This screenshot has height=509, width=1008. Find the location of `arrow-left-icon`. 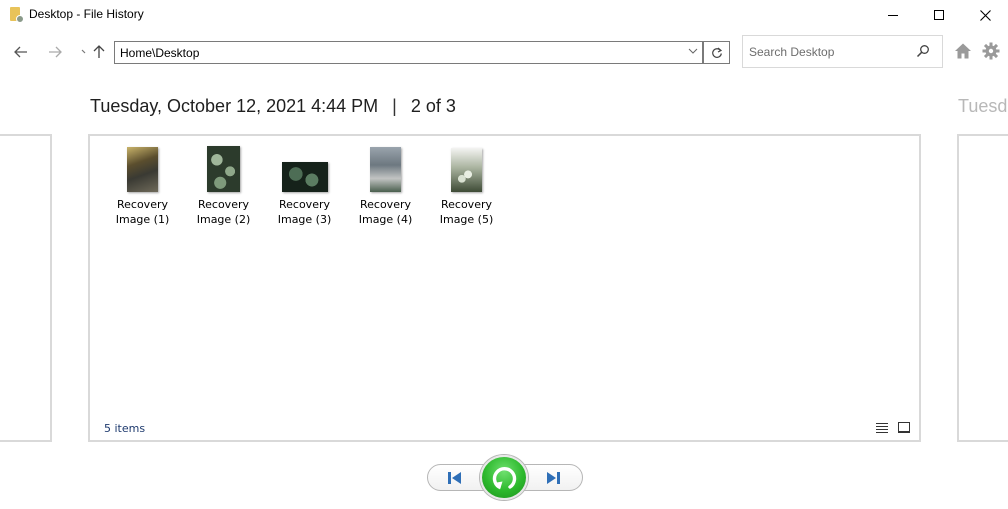

arrow-left-icon is located at coordinates (20, 52).